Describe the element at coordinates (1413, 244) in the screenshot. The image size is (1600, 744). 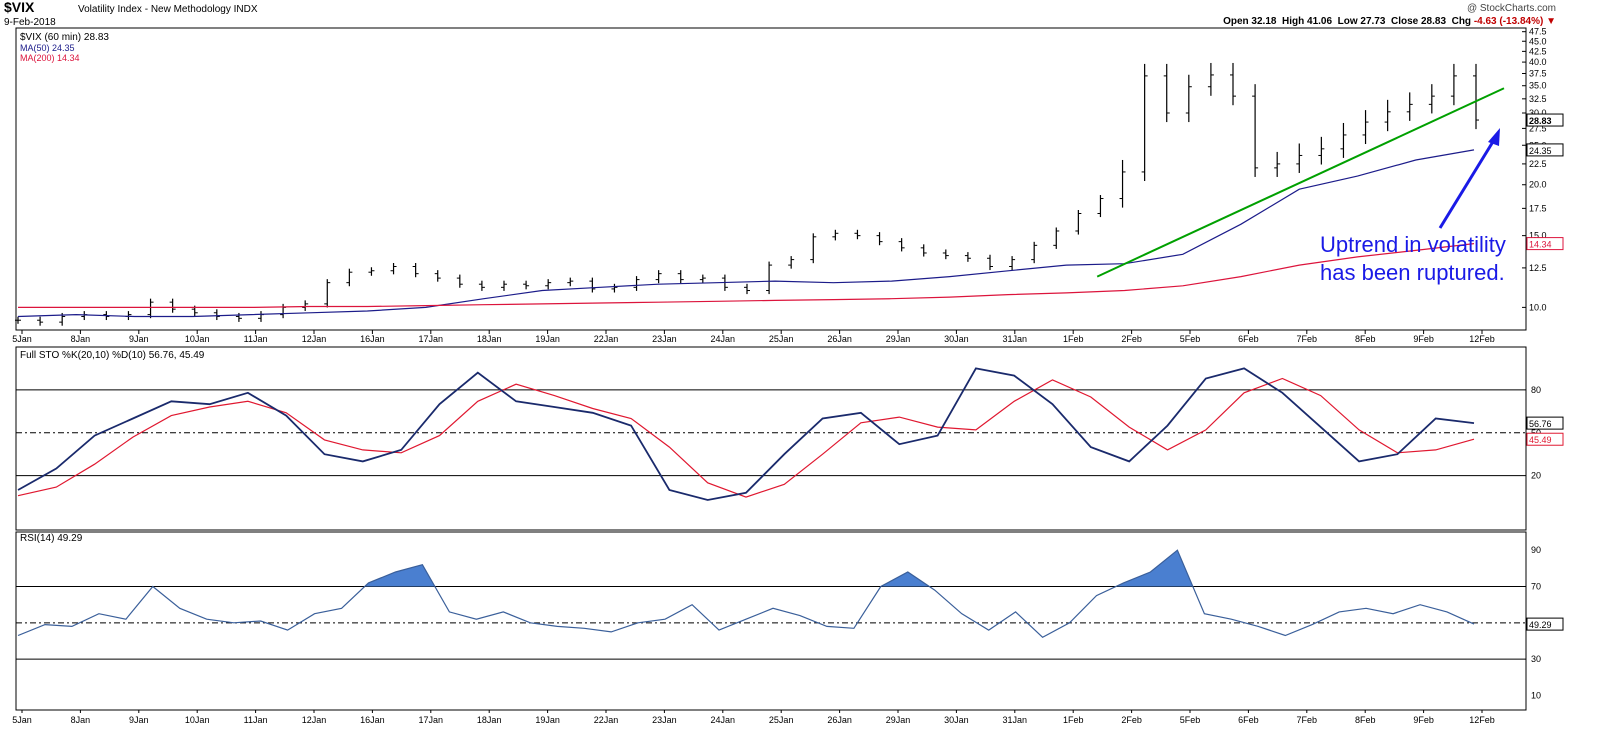
I see `annotation-text-line: Uptrend in volatility` at that location.